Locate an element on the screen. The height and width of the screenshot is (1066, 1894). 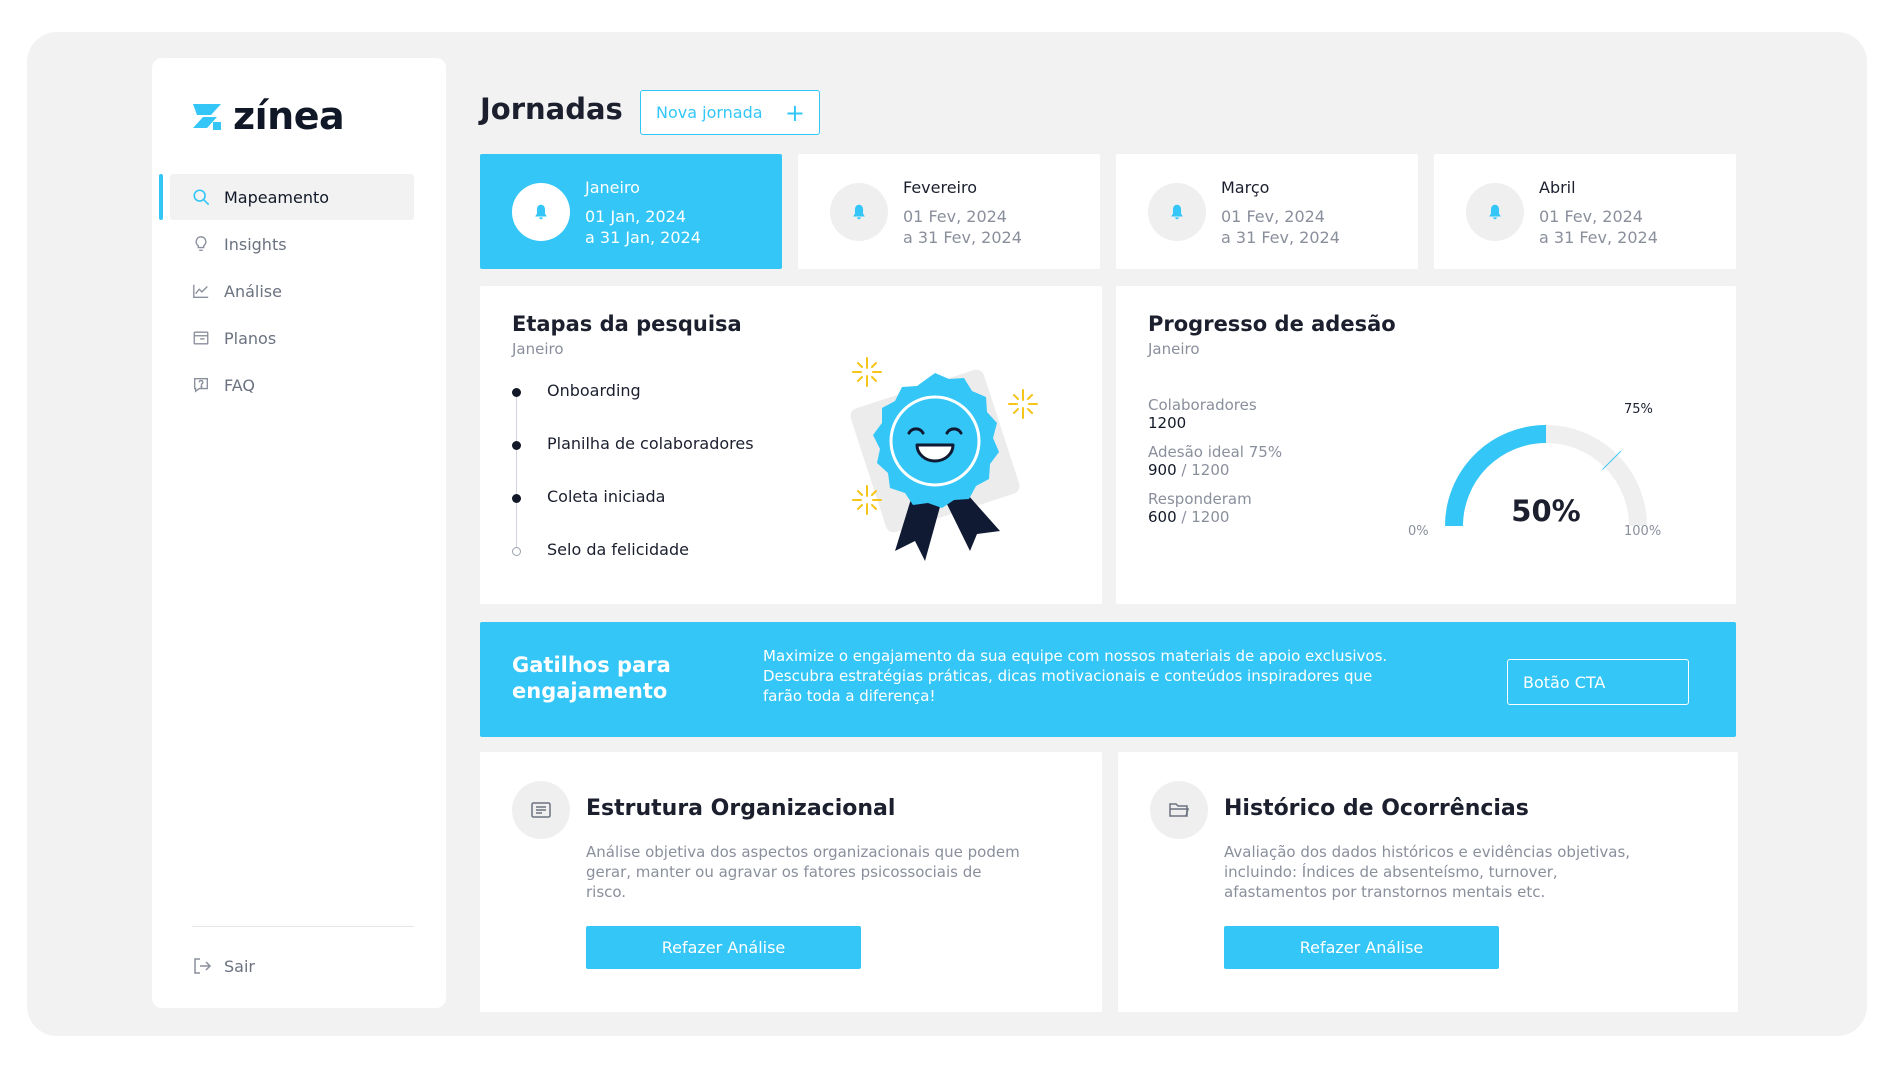
steps-card-title: Etapas da pesquisa is located at coordinates (627, 324).